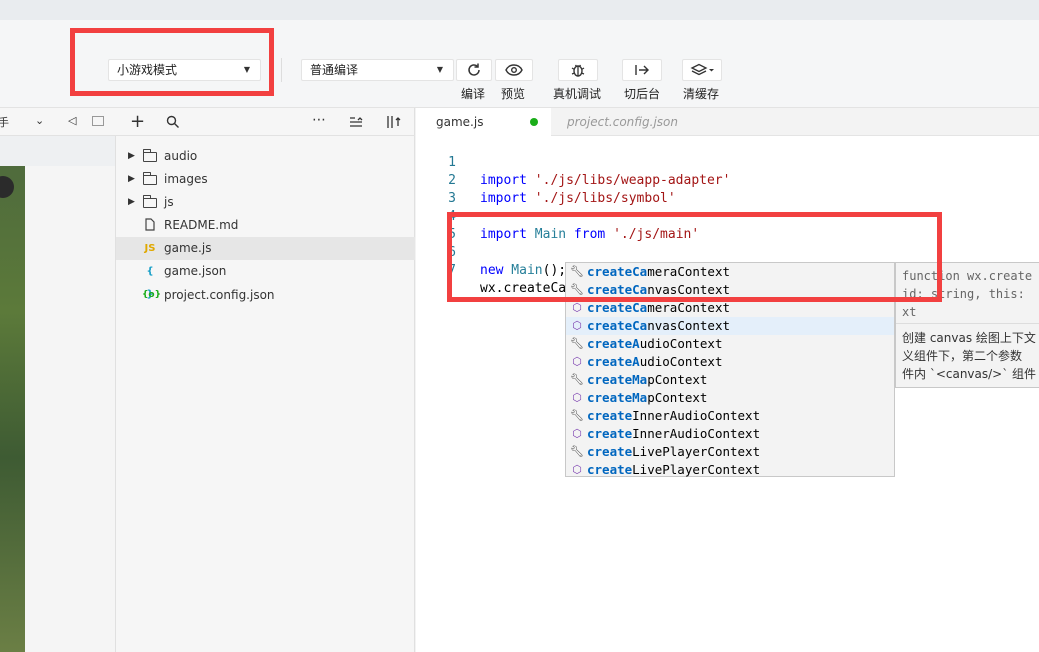 Image resolution: width=1039 pixels, height=652 pixels. Describe the element at coordinates (436, 225) in the screenshot. I see `code-line: 5` at that location.